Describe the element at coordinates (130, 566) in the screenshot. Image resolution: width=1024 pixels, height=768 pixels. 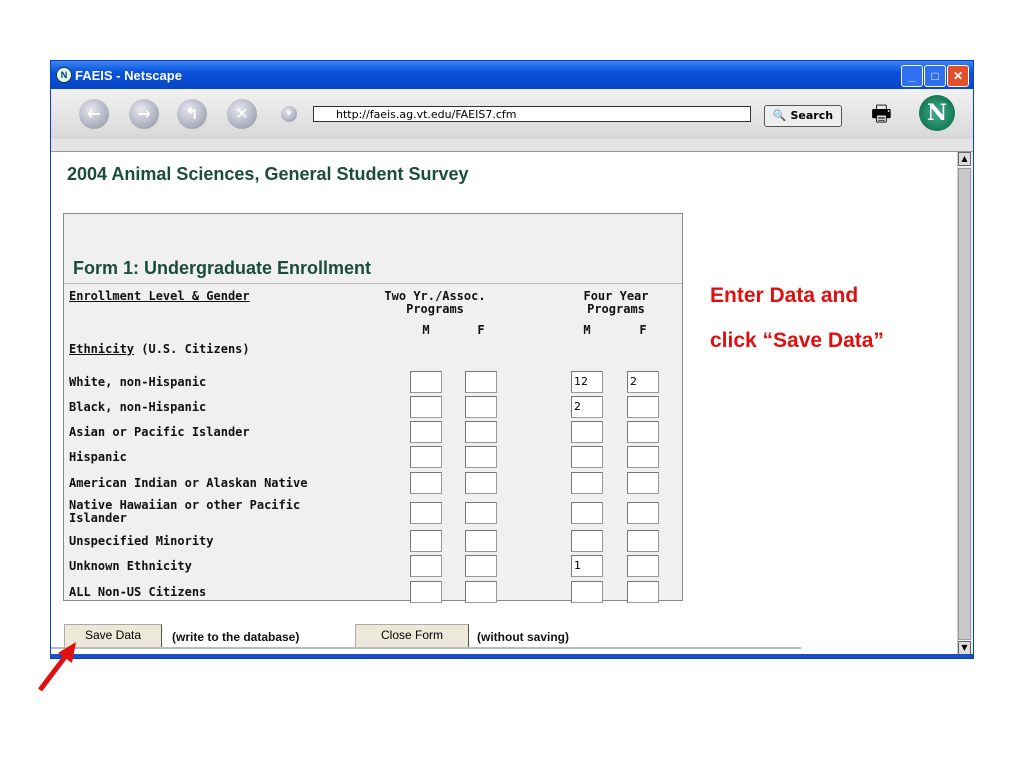
I see `row-label: Unknown Ethnicity` at that location.